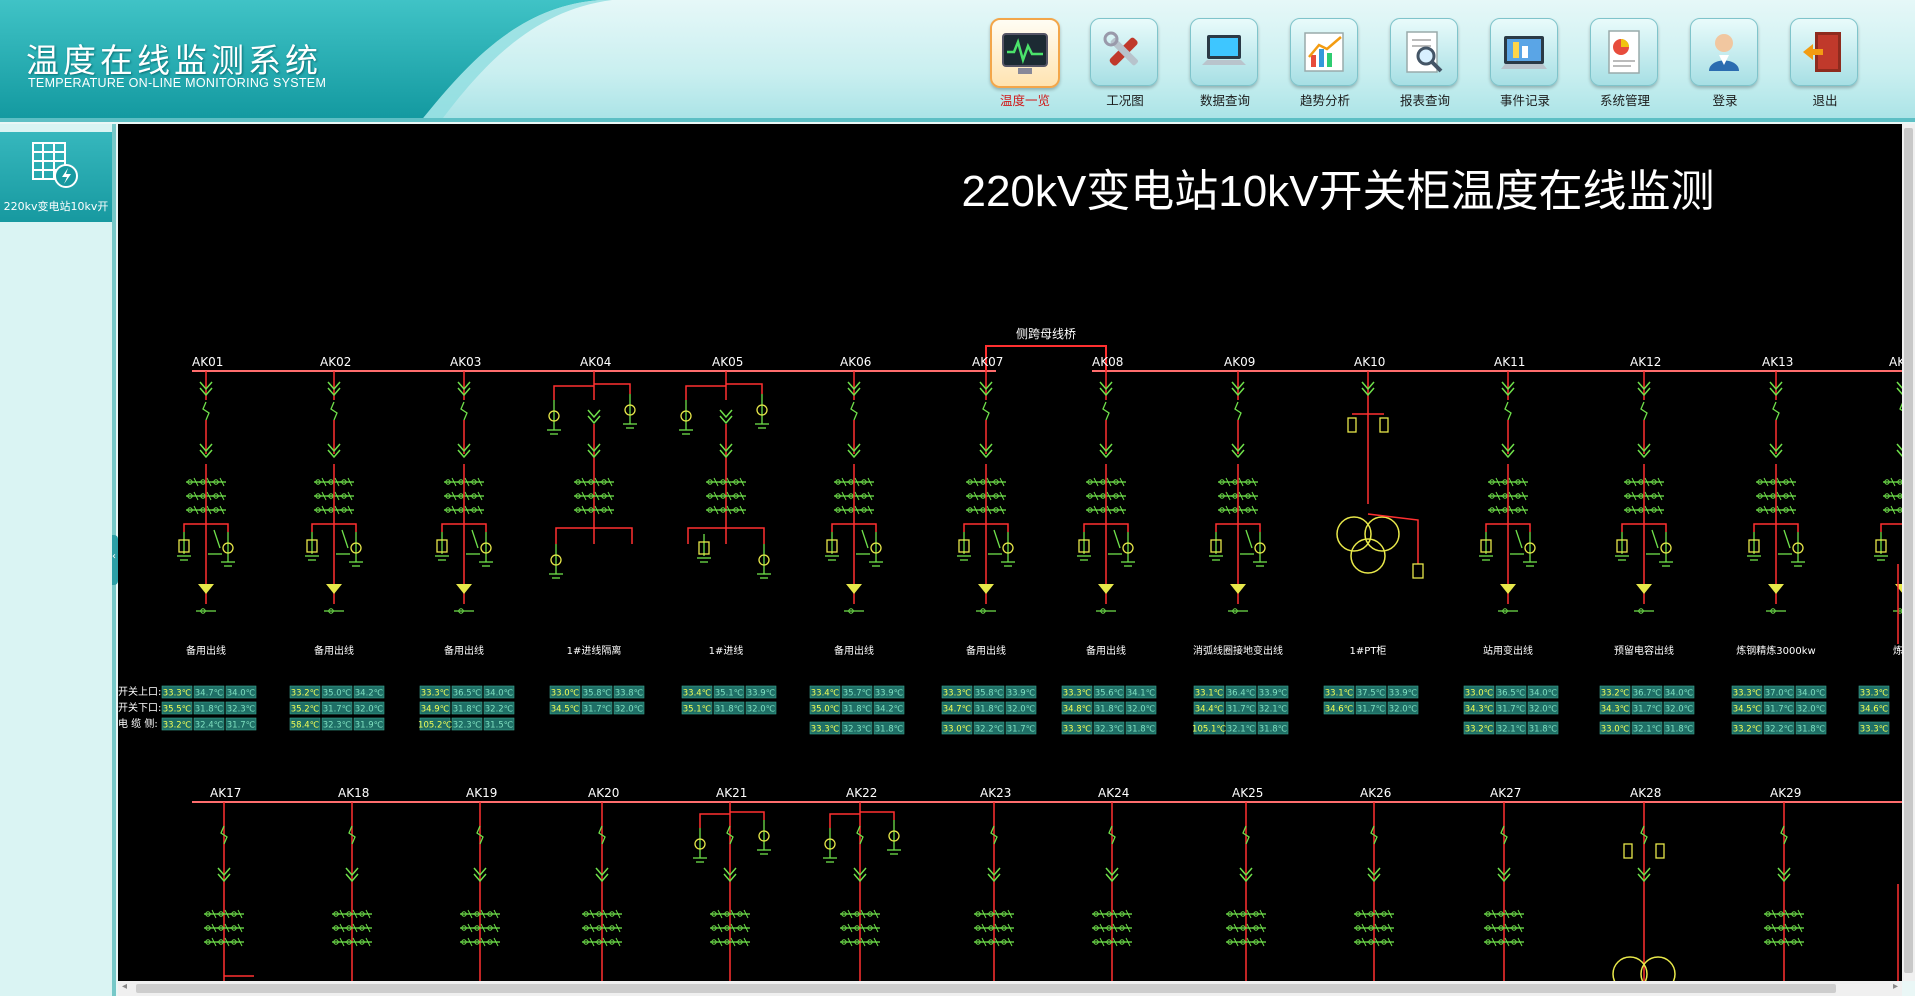 The height and width of the screenshot is (996, 1915). Describe the element at coordinates (209, 726) in the screenshot. I see `temp-value: 32.4℃` at that location.